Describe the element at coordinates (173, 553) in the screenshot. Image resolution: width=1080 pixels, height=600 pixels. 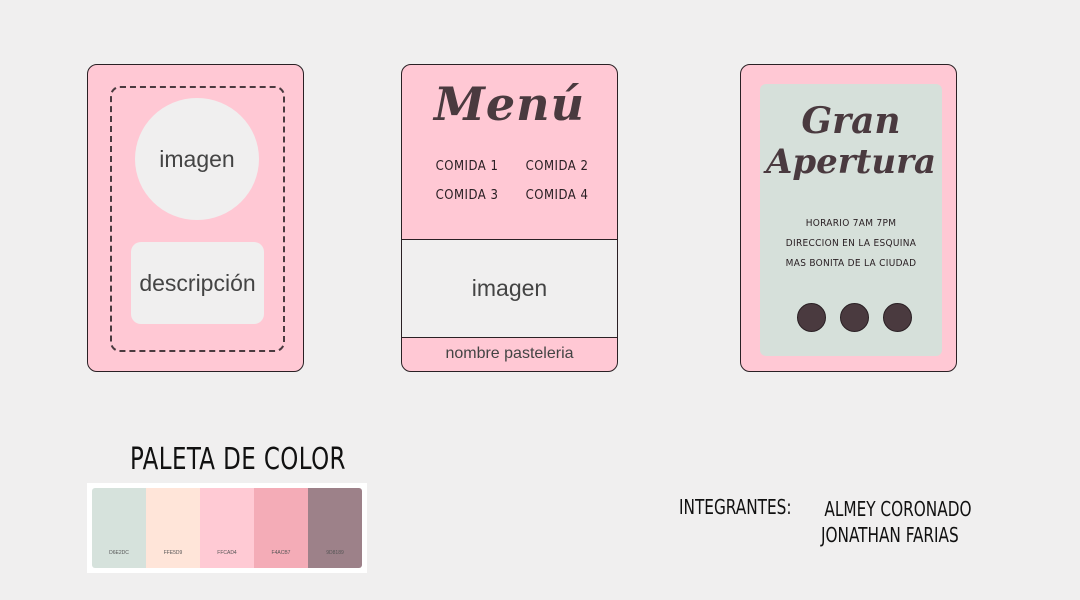
I see `swatch-hex: FFE5D9` at that location.